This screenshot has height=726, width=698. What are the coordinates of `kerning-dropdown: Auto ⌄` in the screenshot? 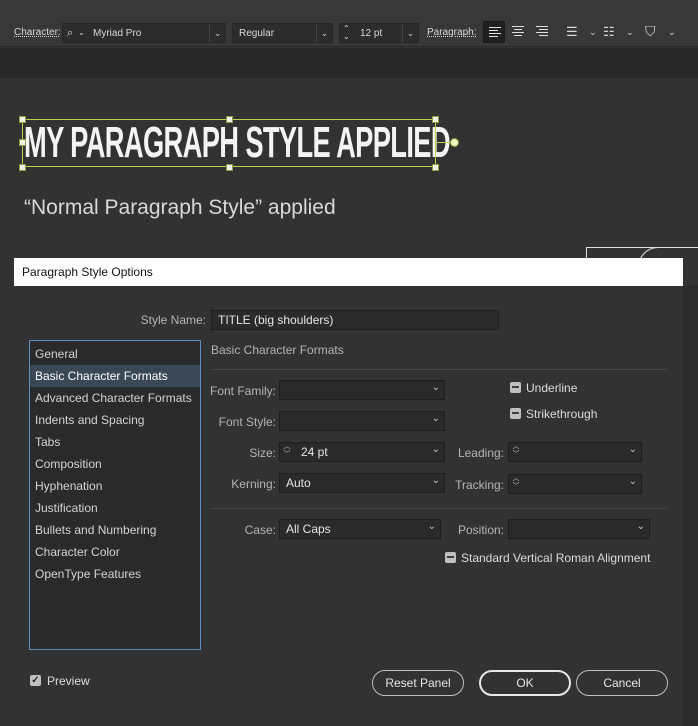 It's located at (362, 483).